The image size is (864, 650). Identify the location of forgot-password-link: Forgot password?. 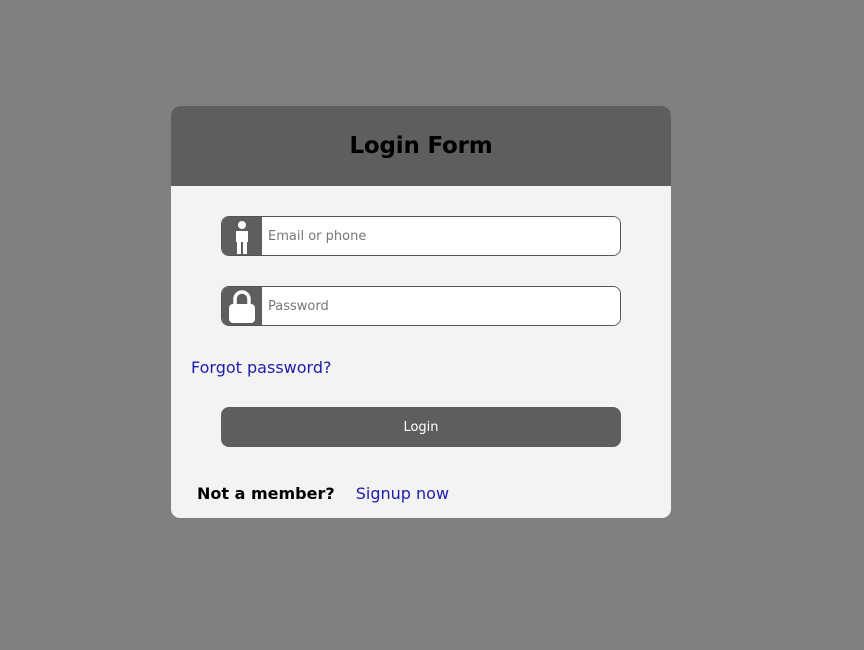
(261, 367).